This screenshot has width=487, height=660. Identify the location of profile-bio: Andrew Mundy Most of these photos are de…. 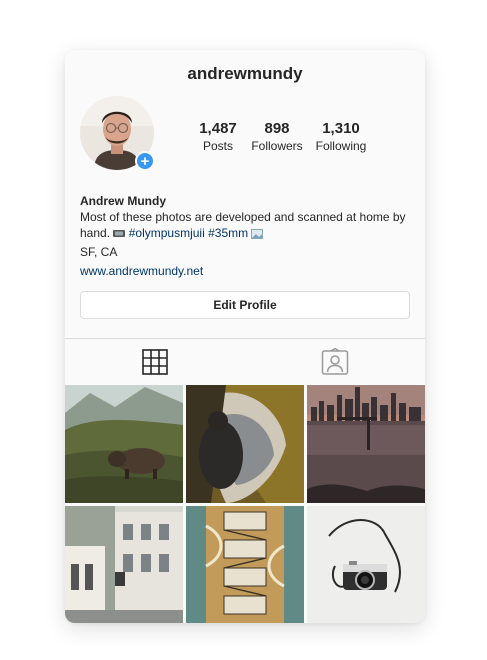
(245, 236).